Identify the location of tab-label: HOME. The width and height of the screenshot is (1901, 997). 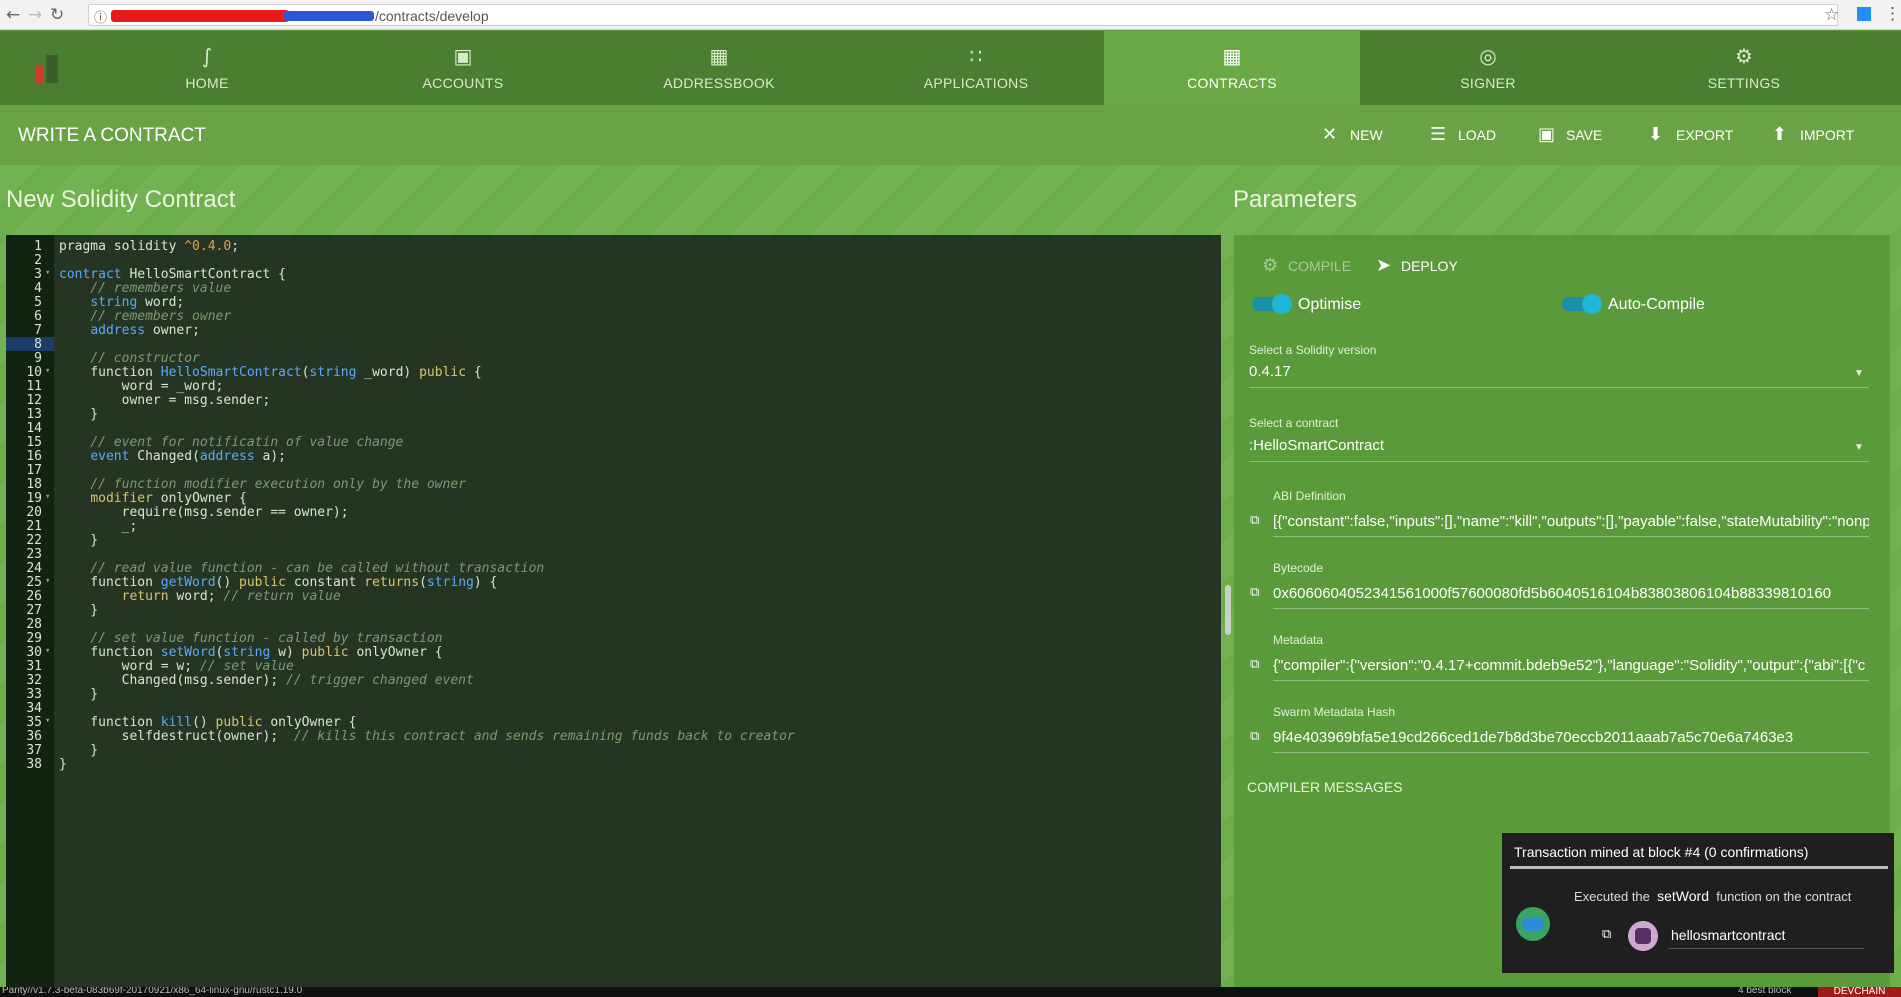
(207, 83).